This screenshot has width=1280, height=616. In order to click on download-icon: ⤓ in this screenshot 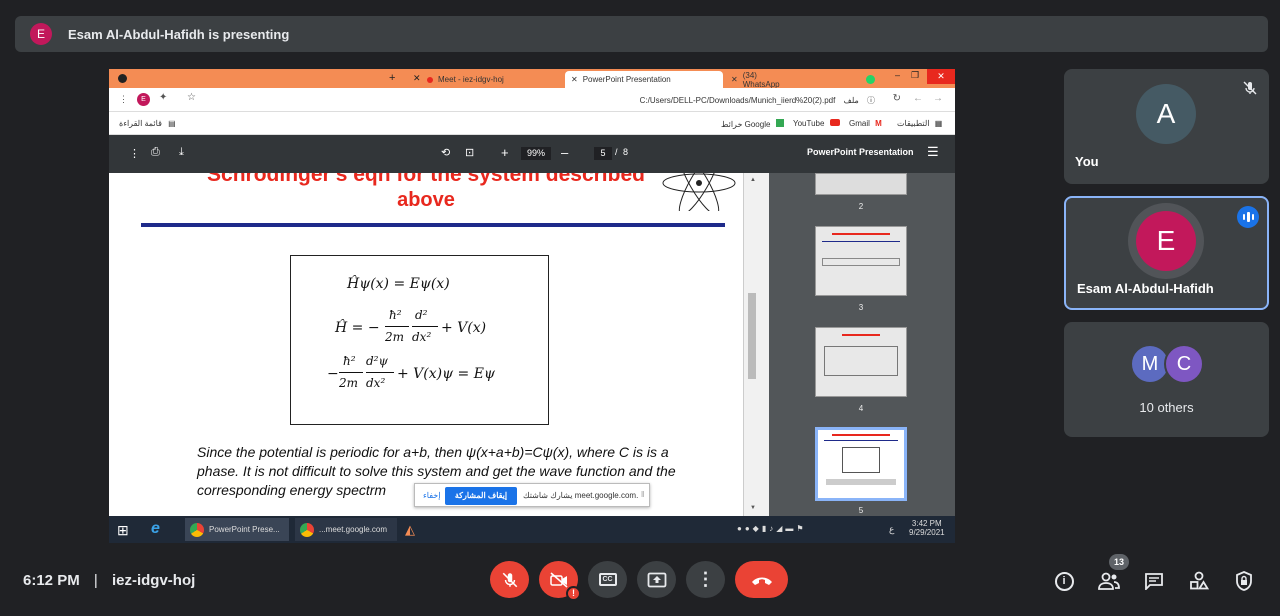, I will do `click(181, 152)`.